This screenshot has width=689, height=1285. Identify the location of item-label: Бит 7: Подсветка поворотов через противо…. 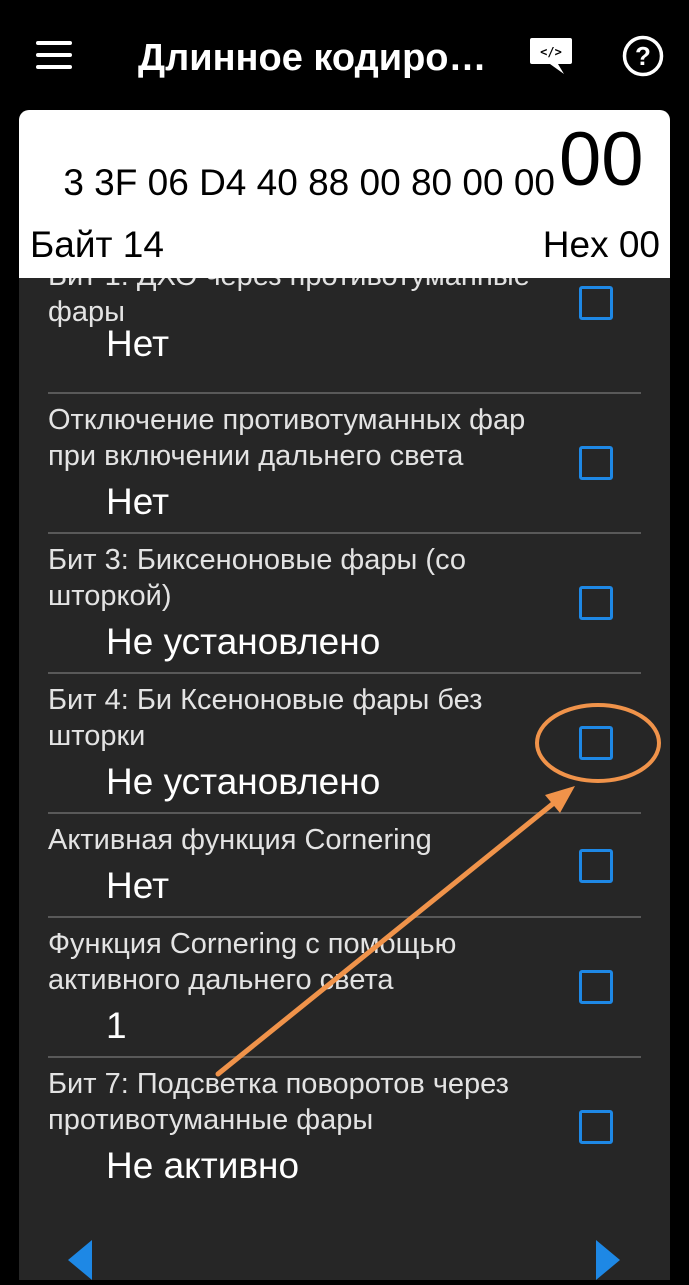
(278, 1102).